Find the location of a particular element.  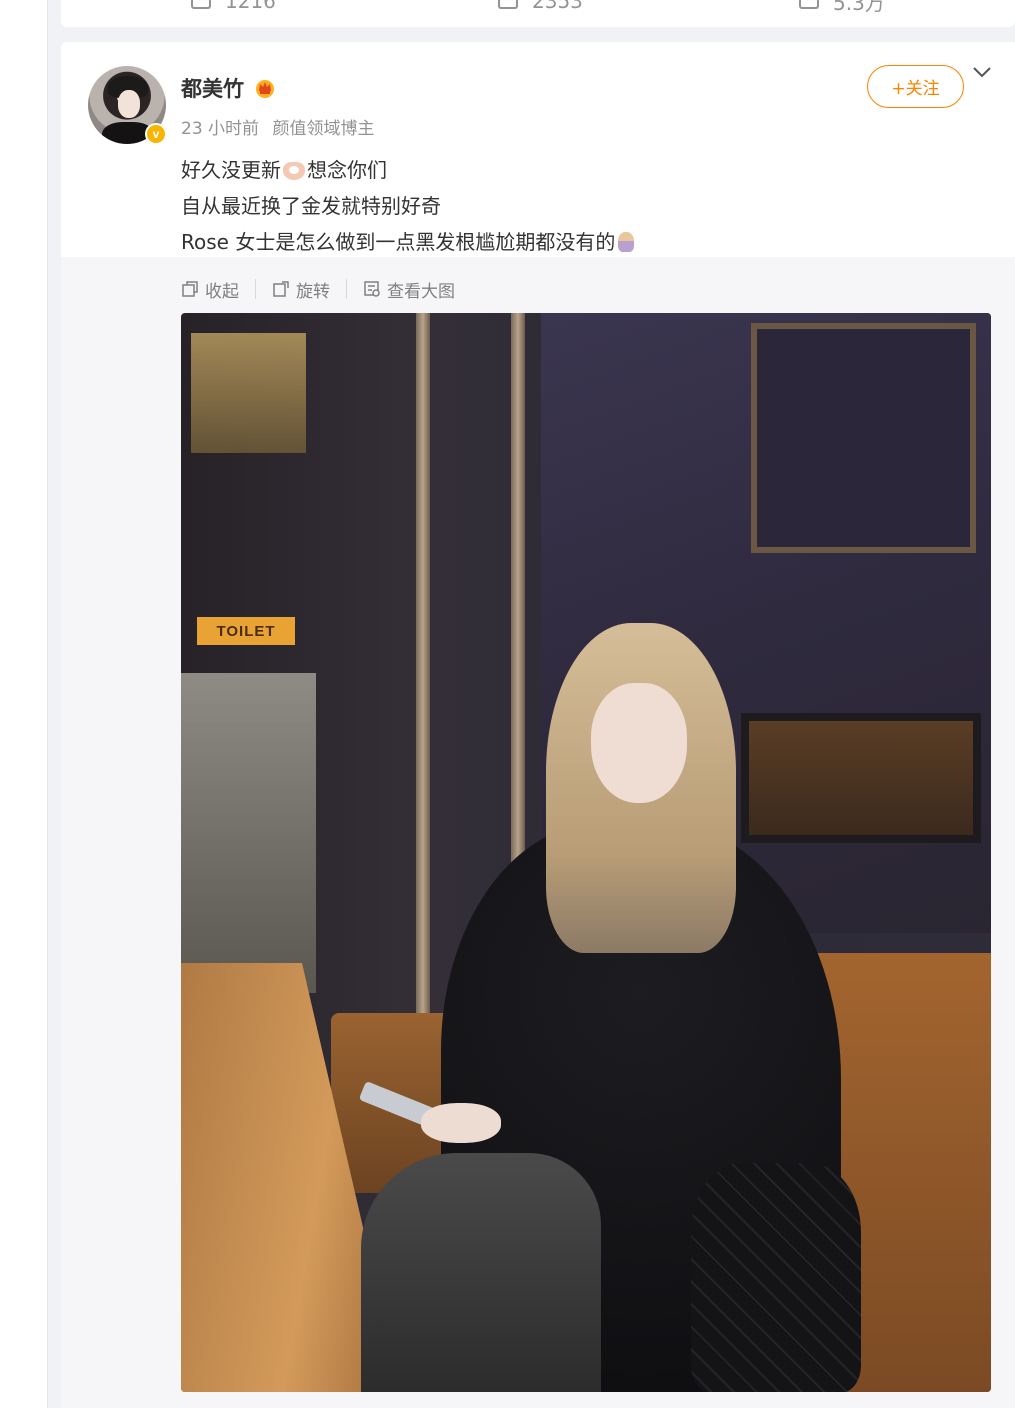

rotate-label: 旋转 is located at coordinates (313, 291).